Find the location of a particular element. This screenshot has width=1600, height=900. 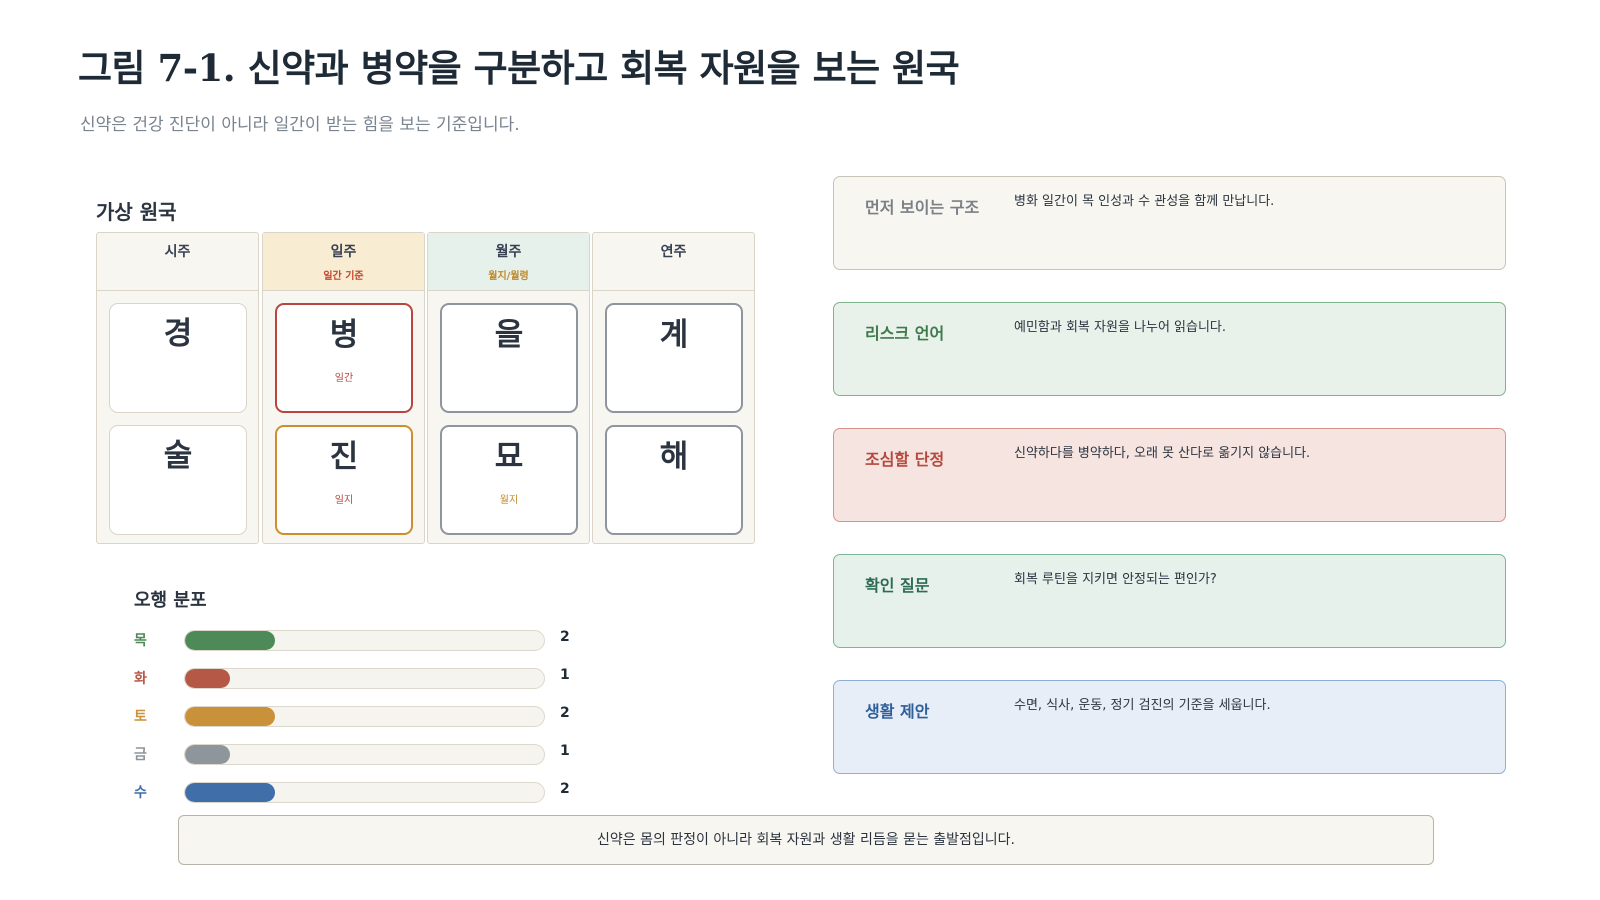

panel-check-question: 확인 질문 회복 루틴을 지키면 안정되는 편인가? is located at coordinates (1169, 601).